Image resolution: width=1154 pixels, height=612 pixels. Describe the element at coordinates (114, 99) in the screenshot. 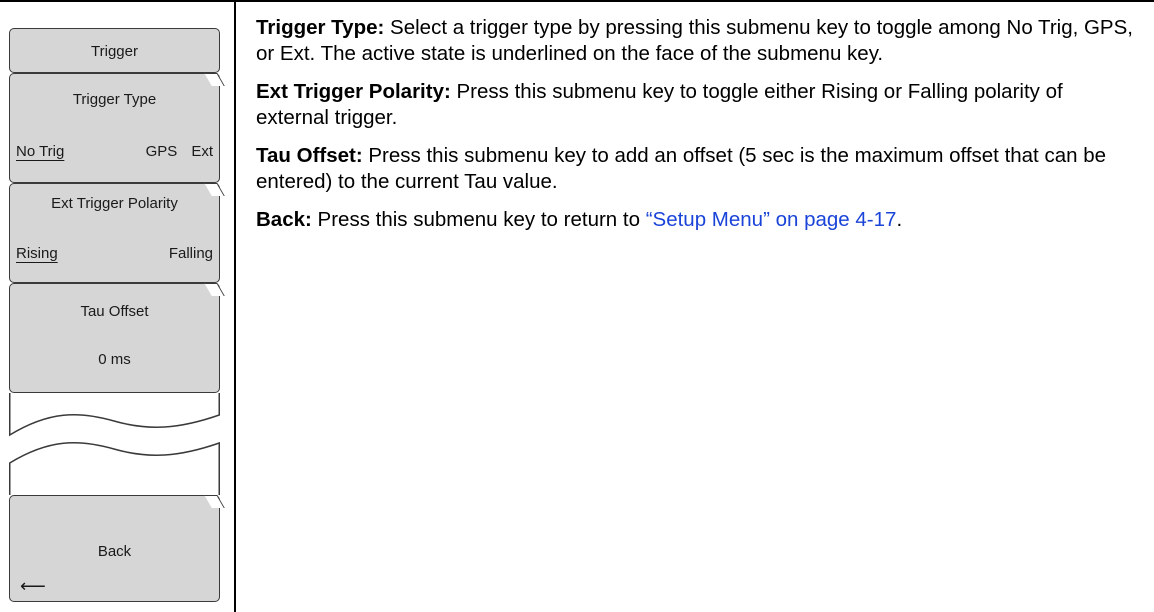

I see `trigger-type-label: Trigger Type` at that location.